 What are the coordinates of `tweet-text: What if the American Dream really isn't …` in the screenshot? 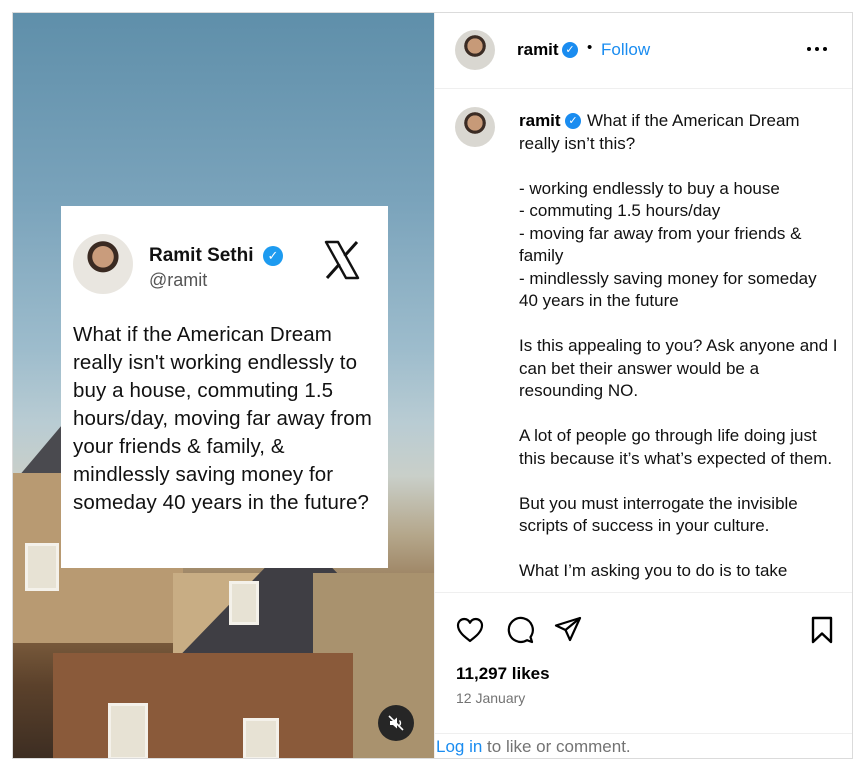 It's located at (222, 418).